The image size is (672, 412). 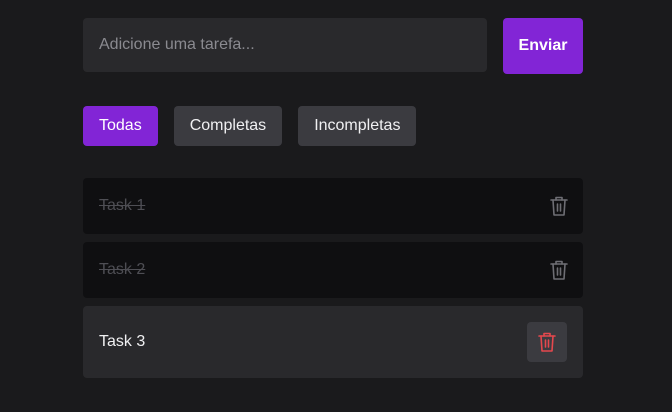 What do you see at coordinates (333, 270) in the screenshot?
I see `task-item: Task 2` at bounding box center [333, 270].